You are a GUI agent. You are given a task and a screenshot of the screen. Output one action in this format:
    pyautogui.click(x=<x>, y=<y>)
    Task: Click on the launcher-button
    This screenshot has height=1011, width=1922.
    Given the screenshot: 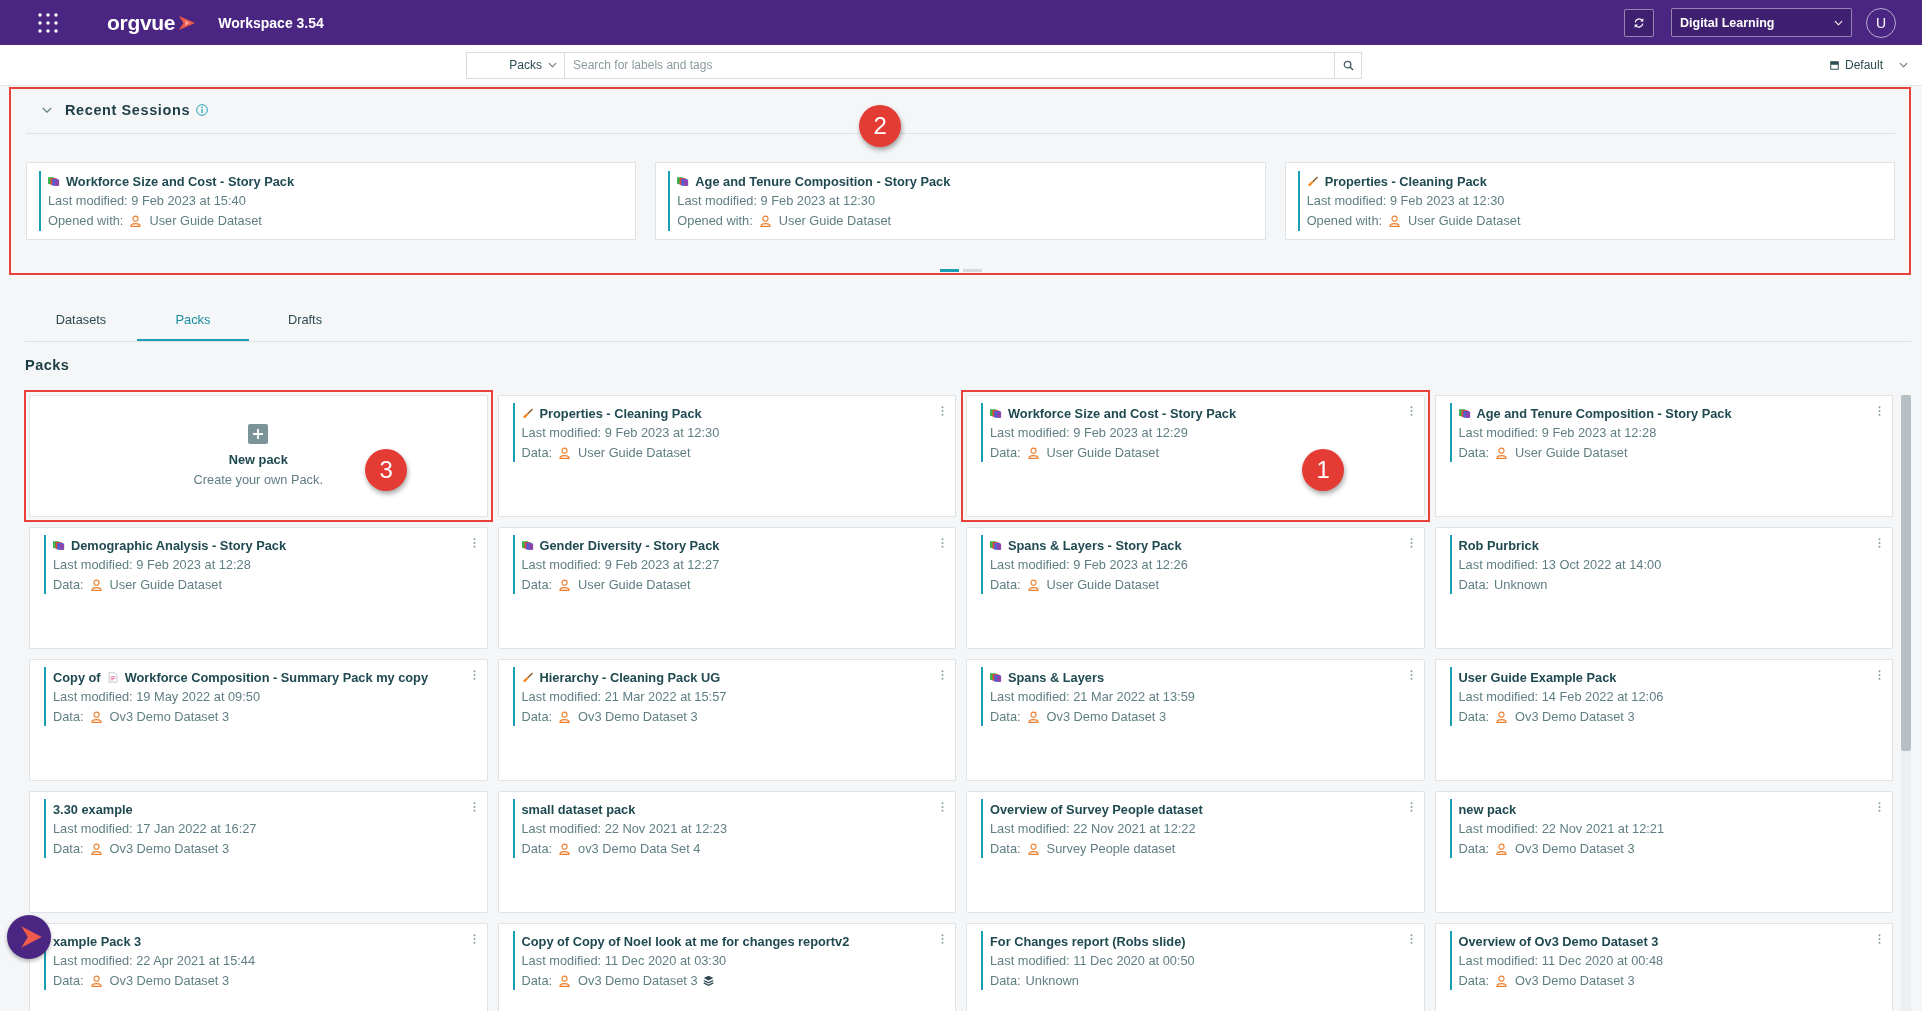 What is the action you would take?
    pyautogui.click(x=29, y=937)
    